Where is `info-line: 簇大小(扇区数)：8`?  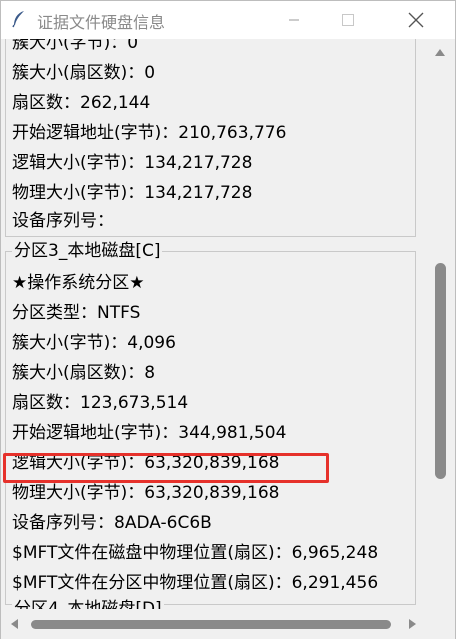
info-line: 簇大小(扇区数)：8 is located at coordinates (84, 373).